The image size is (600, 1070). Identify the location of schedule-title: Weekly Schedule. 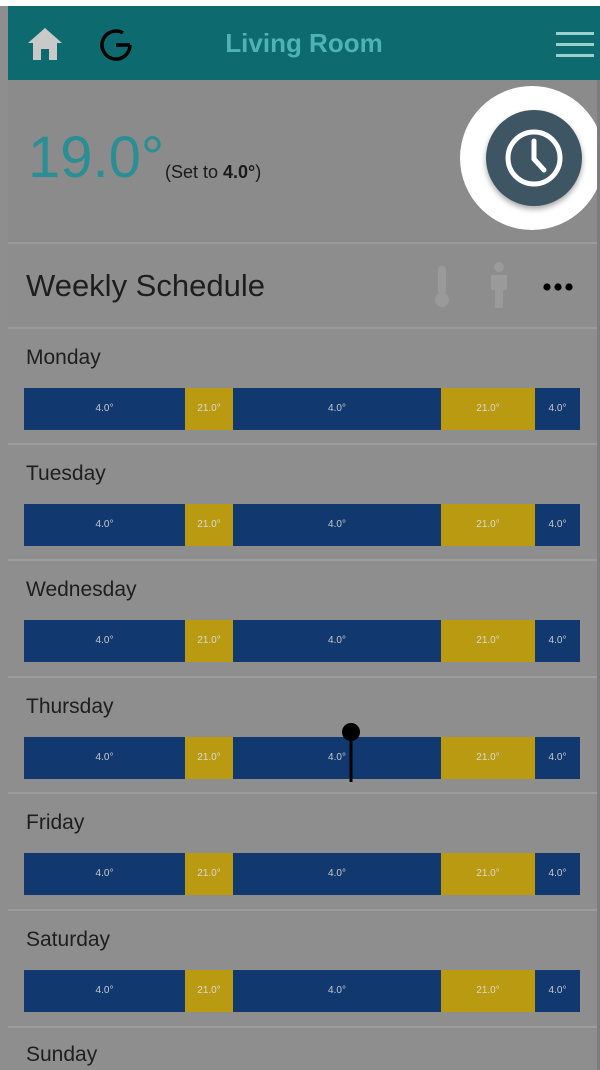
(145, 285).